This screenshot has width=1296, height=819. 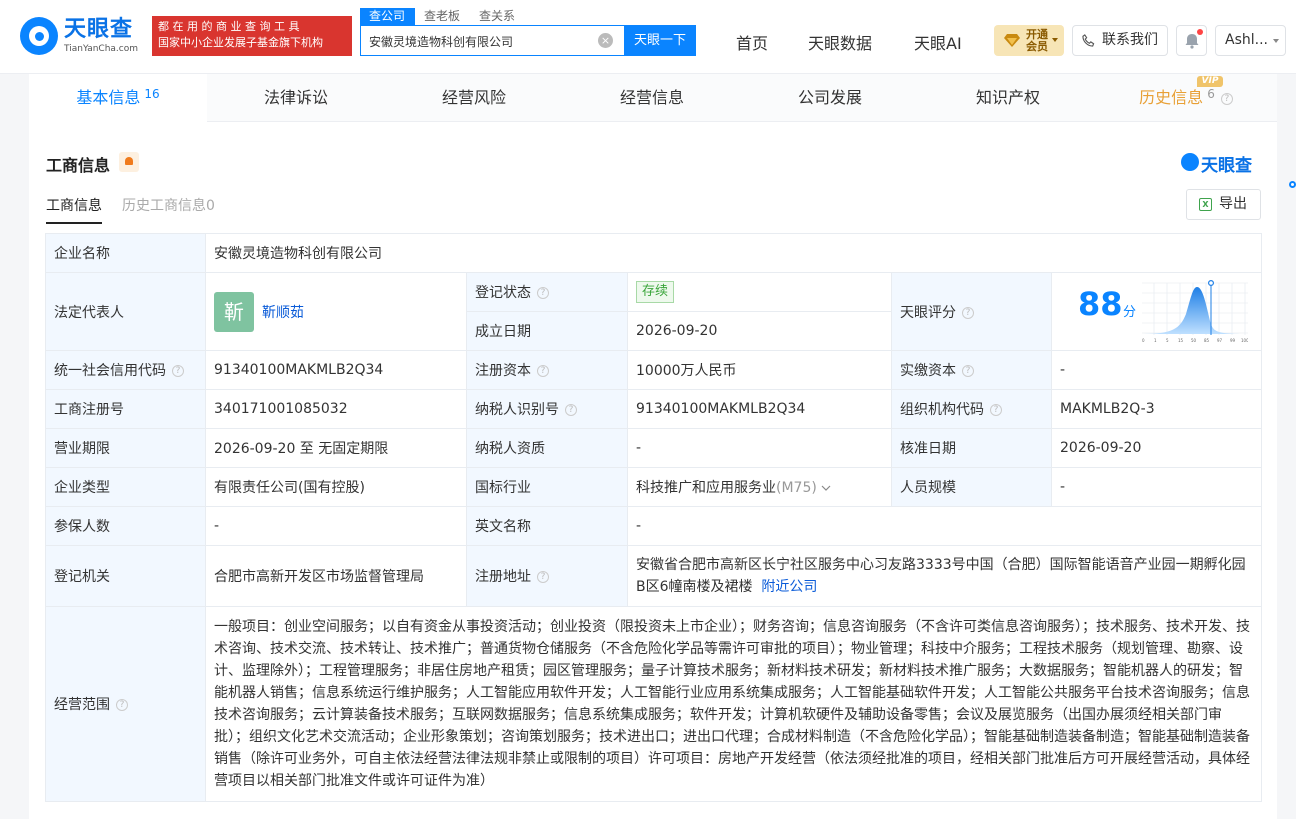 What do you see at coordinates (1156, 409) in the screenshot?
I see `org-code: MAKMLB2Q-3` at bounding box center [1156, 409].